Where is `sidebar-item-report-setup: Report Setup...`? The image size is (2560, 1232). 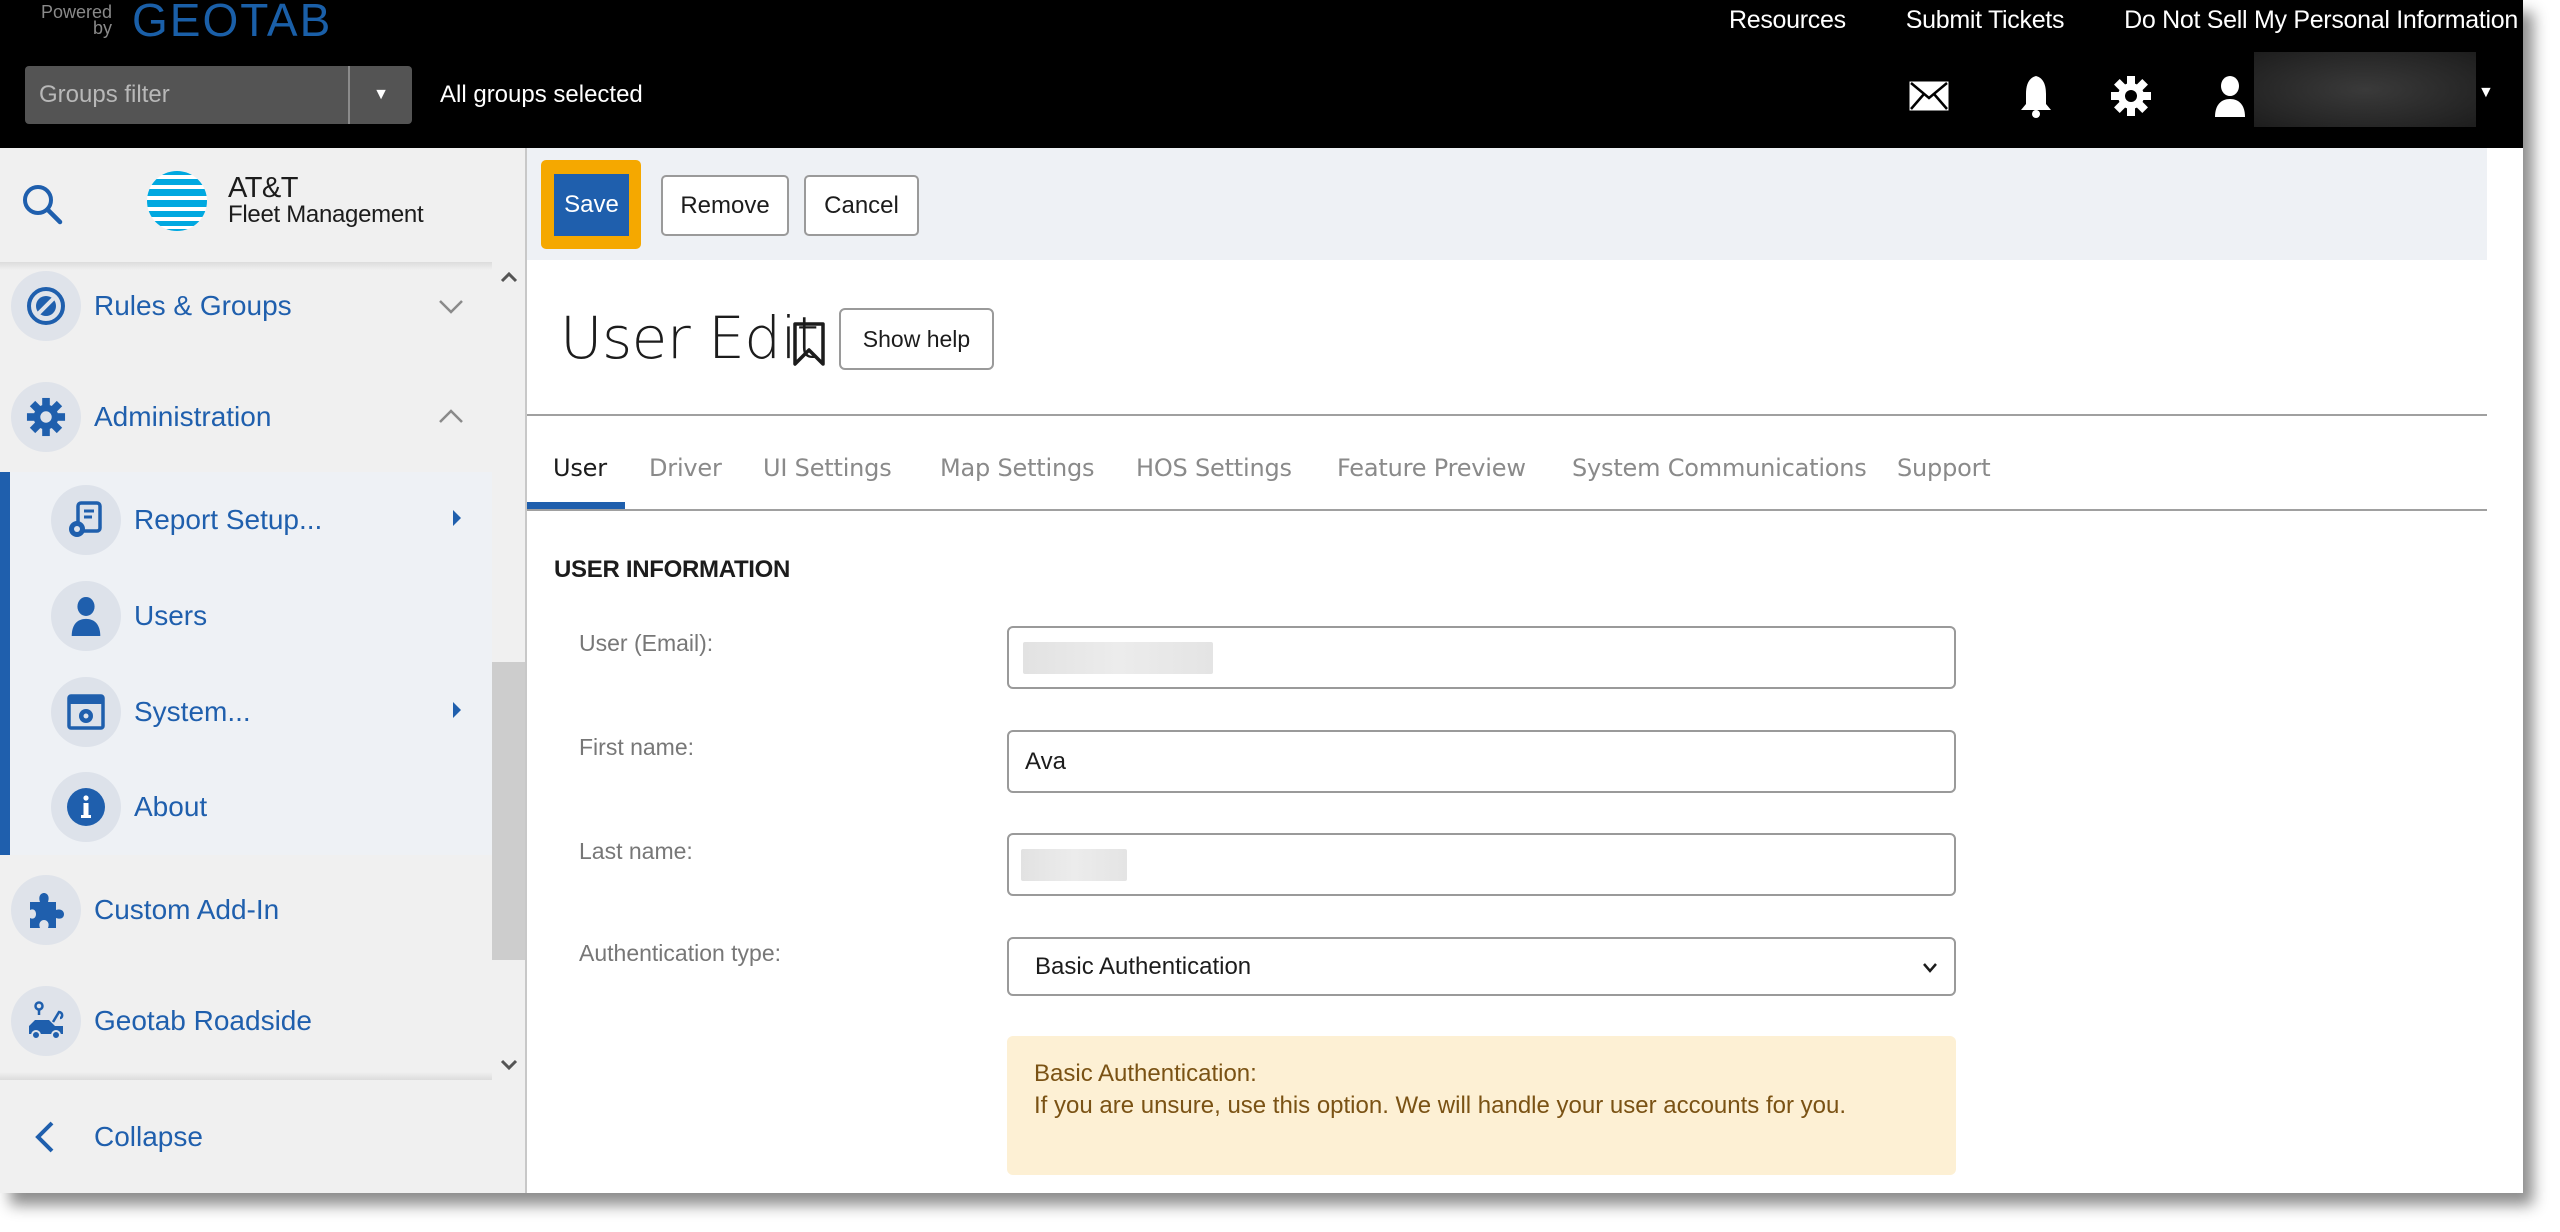 sidebar-item-report-setup: Report Setup... is located at coordinates (246, 520).